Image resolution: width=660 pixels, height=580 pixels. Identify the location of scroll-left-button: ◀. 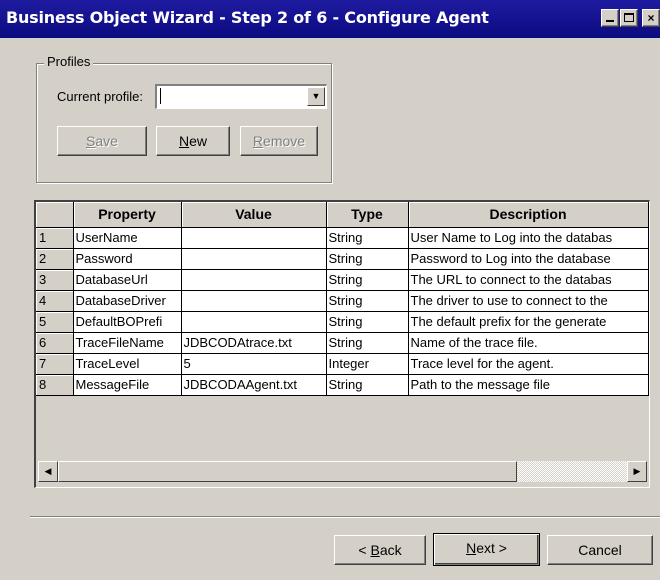
(48, 471).